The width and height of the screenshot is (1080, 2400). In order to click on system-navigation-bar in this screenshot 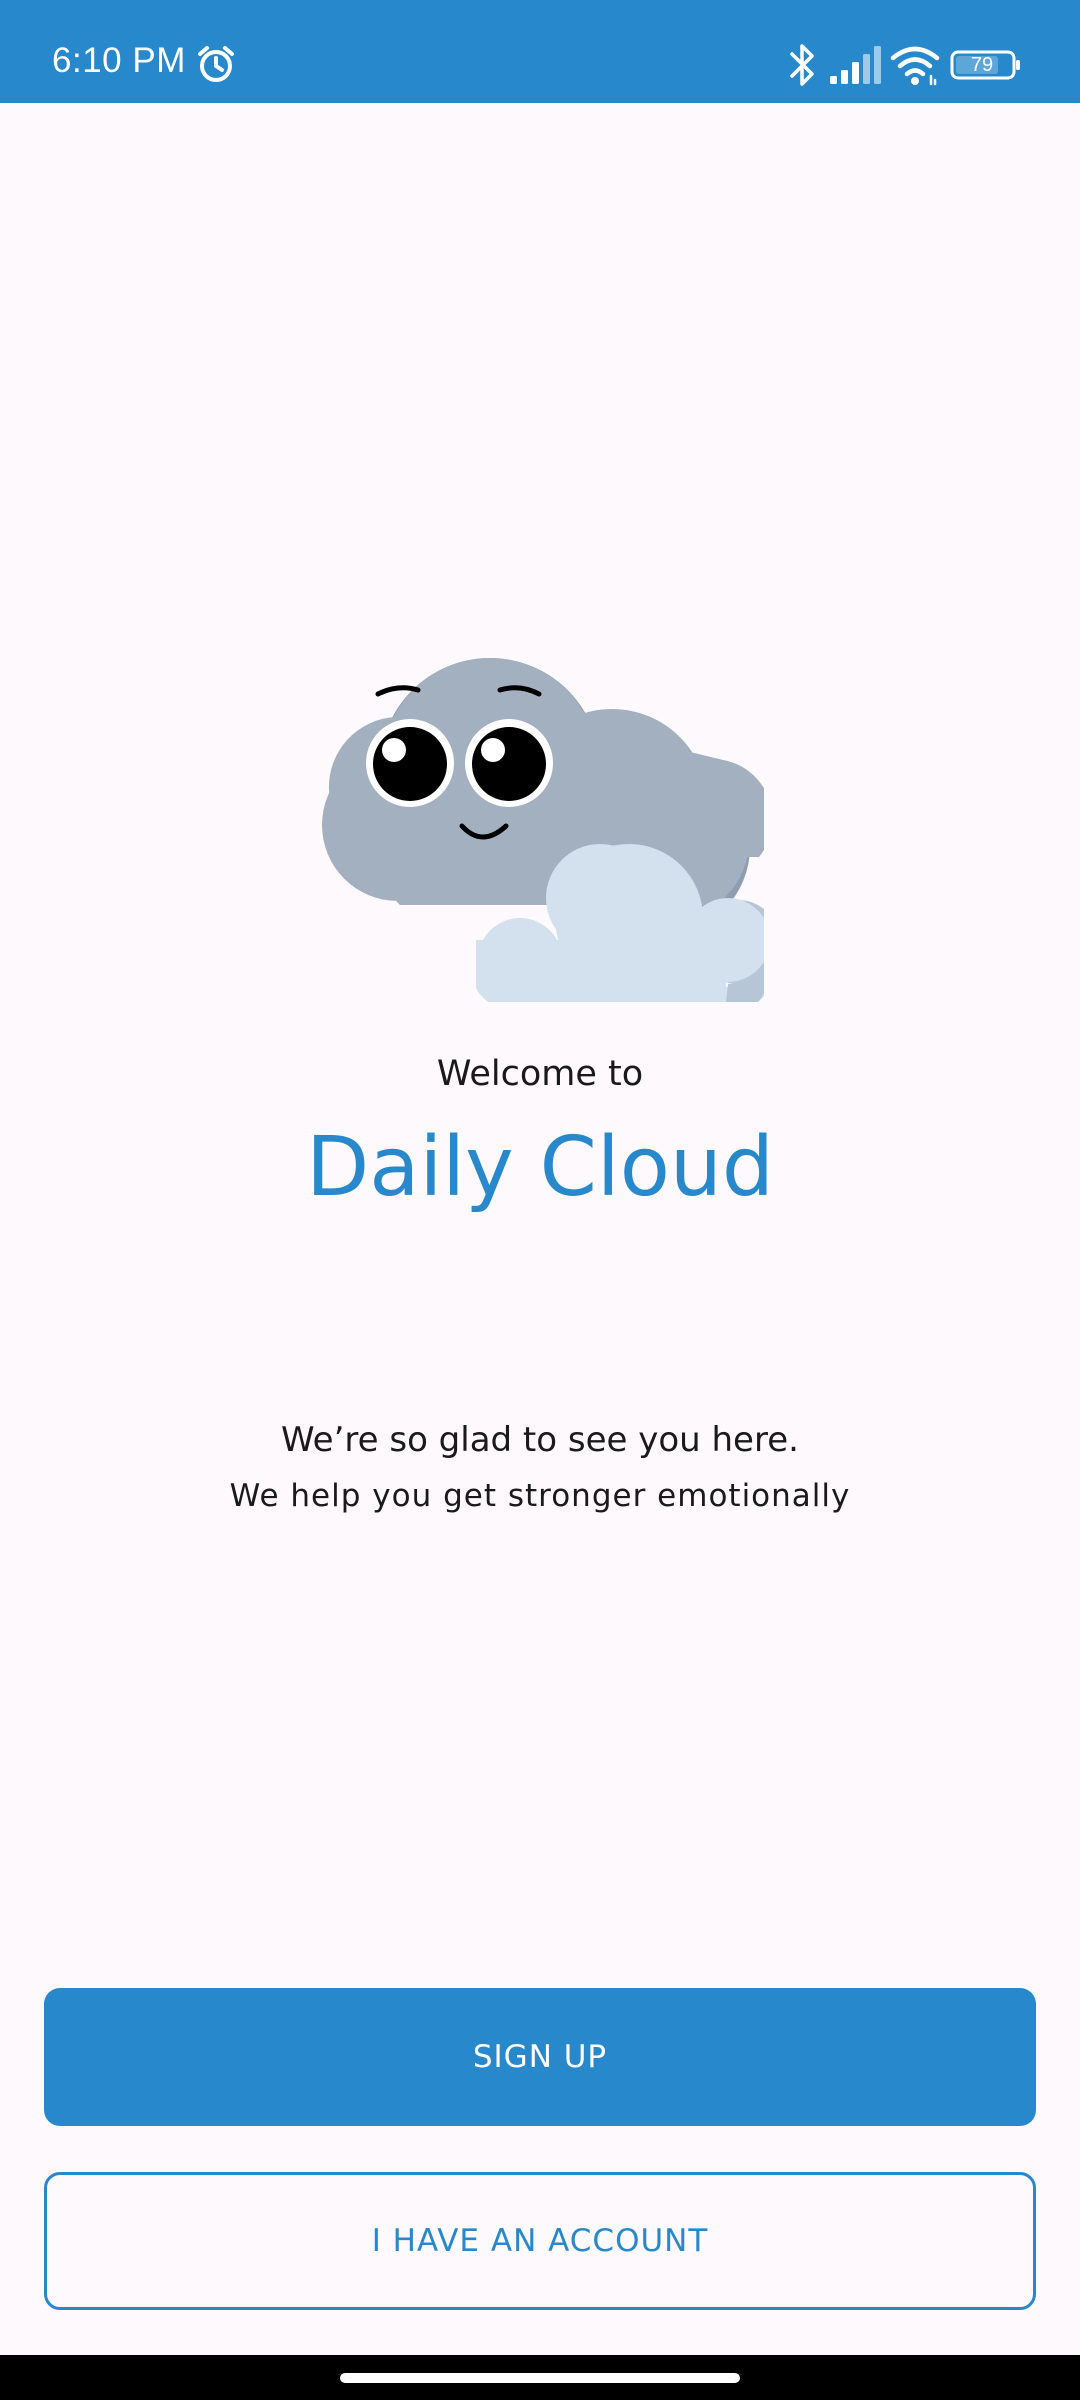, I will do `click(540, 2377)`.